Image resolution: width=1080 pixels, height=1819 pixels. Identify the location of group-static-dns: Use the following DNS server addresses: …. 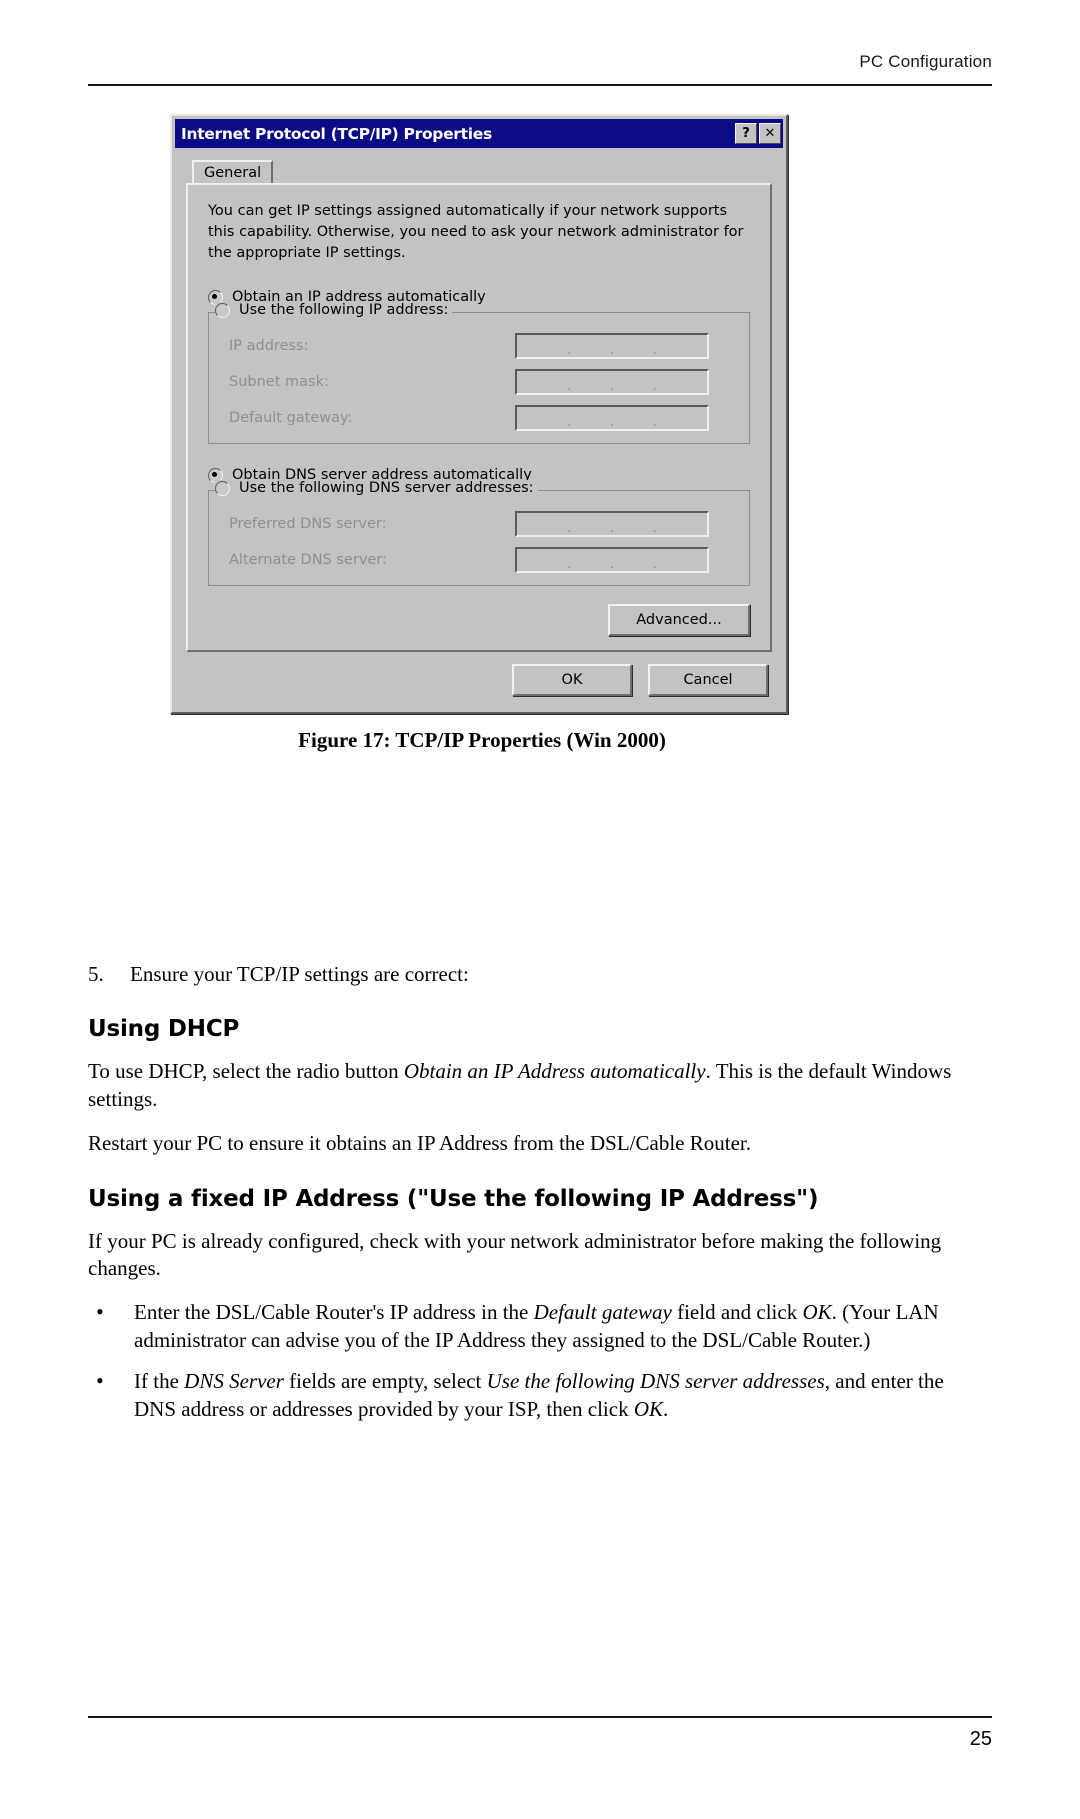
(479, 533).